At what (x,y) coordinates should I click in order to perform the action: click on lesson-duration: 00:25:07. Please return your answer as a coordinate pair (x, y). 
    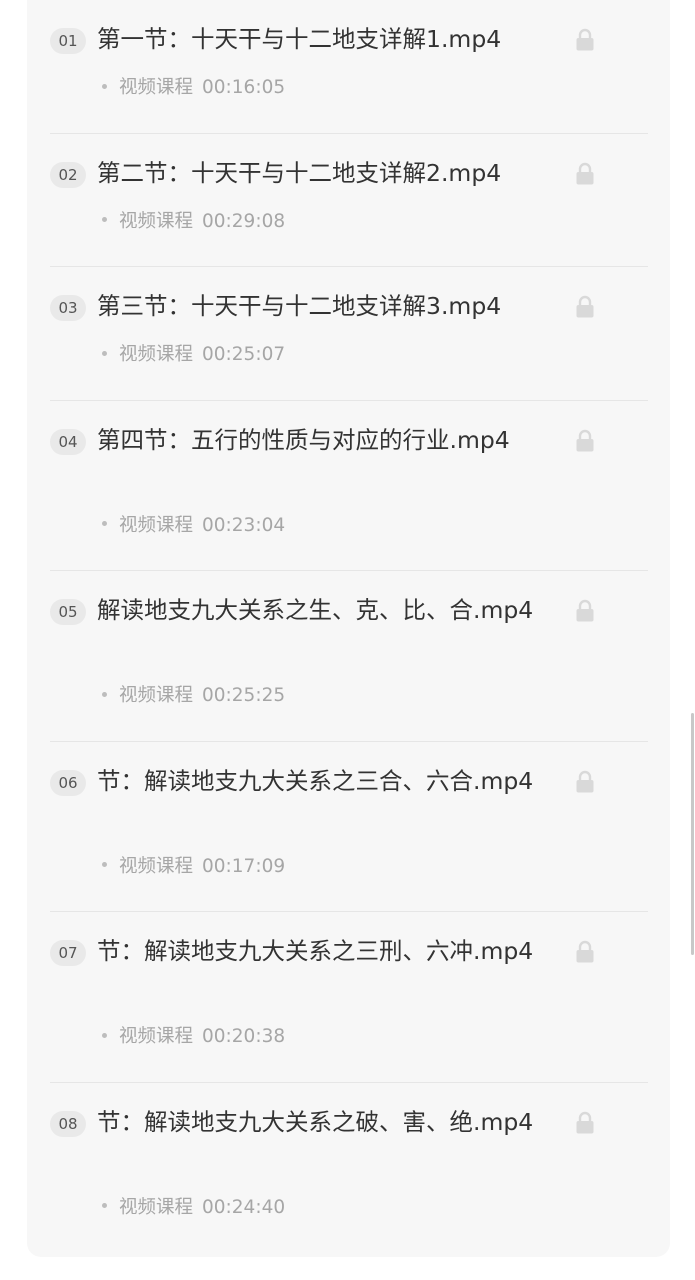
    Looking at the image, I should click on (244, 354).